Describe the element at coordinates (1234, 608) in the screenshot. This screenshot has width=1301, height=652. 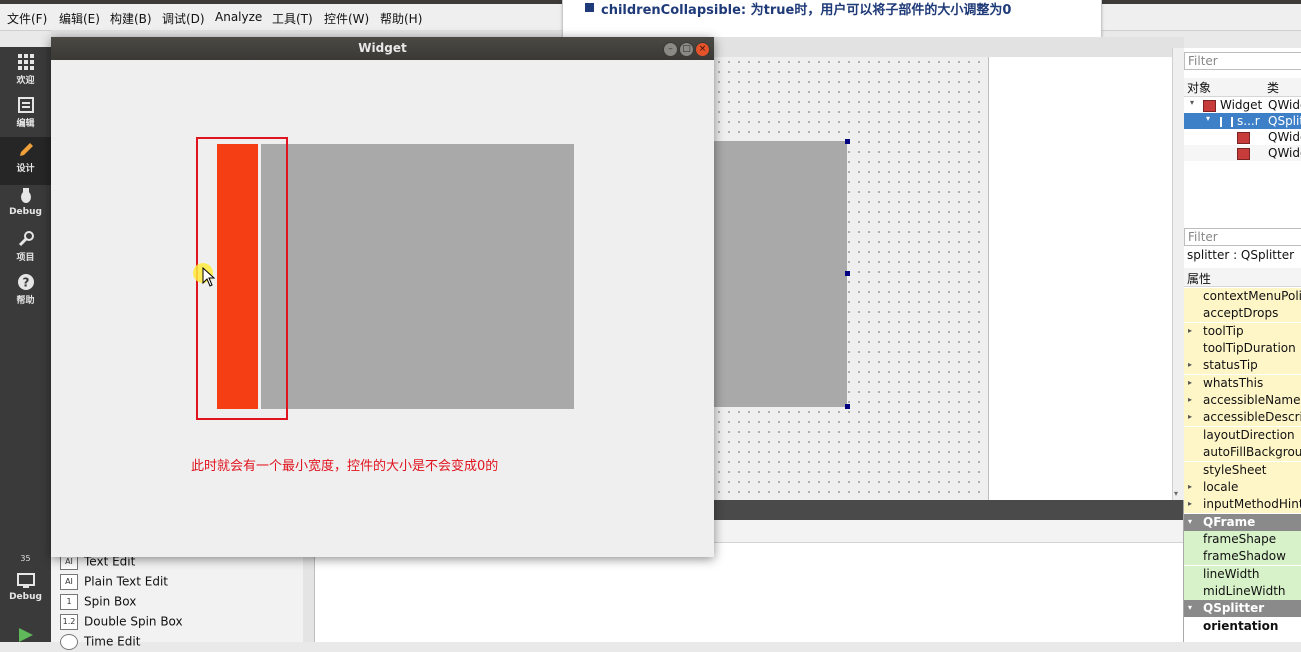
I see `property-name: QSplitter` at that location.